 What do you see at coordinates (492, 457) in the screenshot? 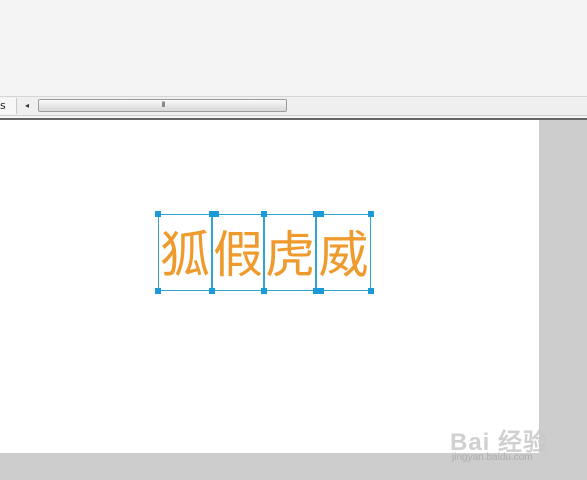
I see `watermark-url: jingyan.baidu.com` at bounding box center [492, 457].